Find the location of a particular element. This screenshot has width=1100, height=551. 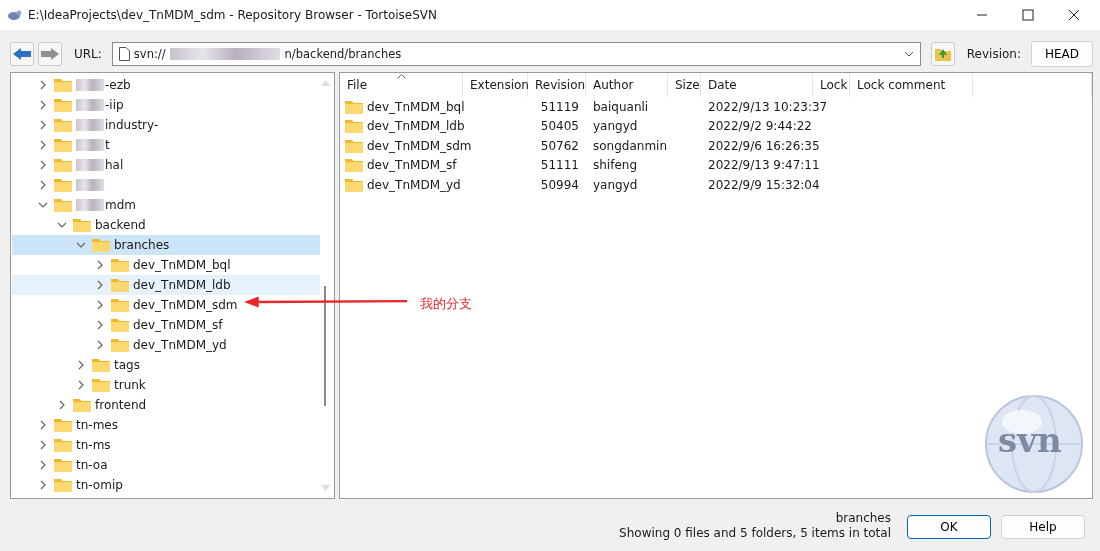

tree-item: -iip is located at coordinates (70, 105).